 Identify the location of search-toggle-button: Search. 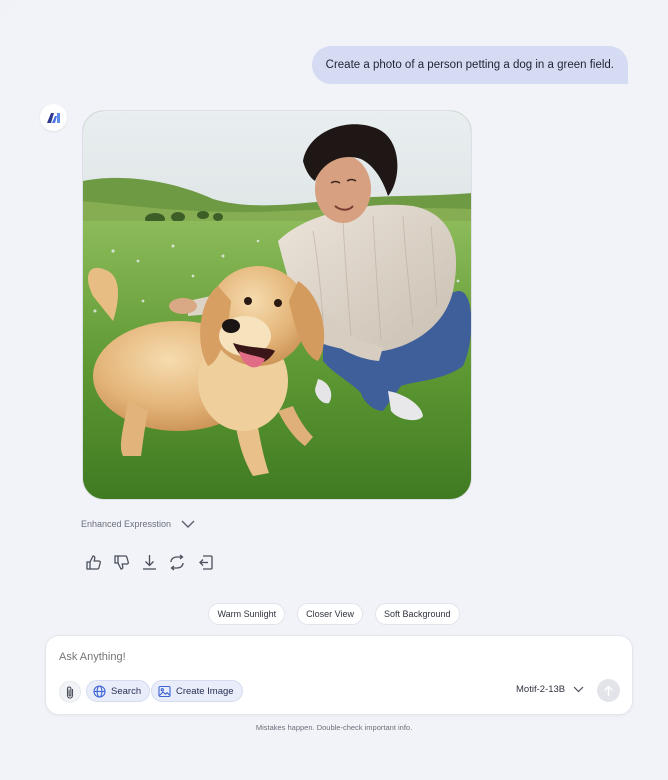
(118, 691).